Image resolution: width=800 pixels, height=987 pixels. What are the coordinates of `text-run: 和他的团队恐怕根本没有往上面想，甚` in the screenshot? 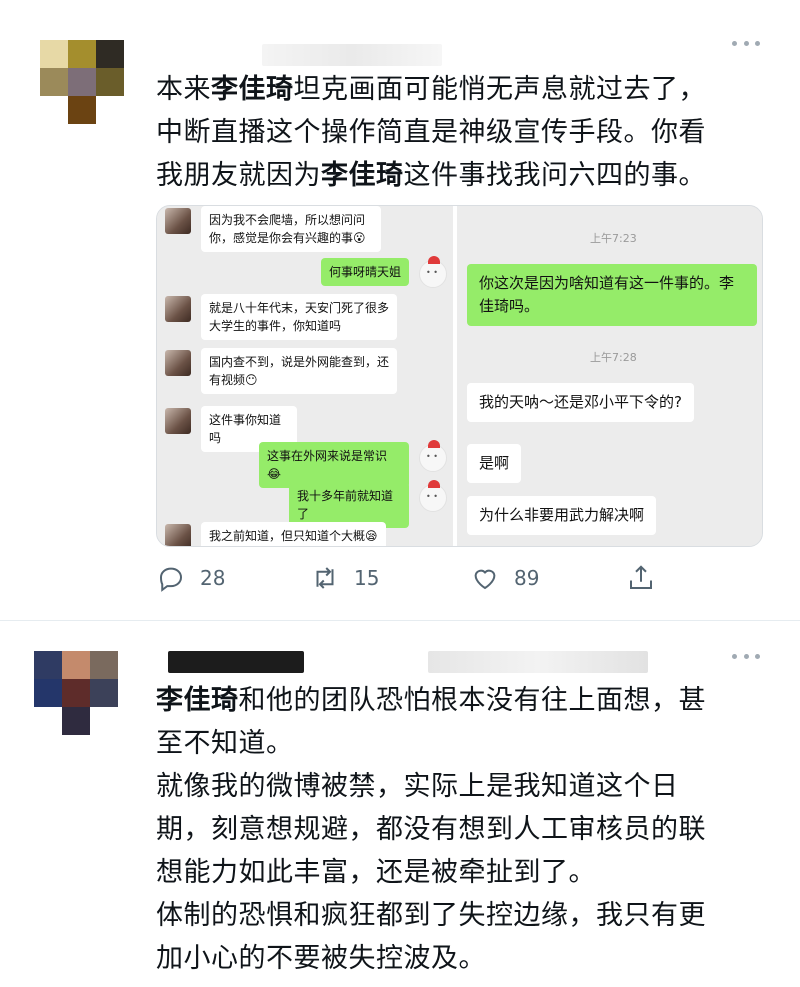 It's located at (472, 700).